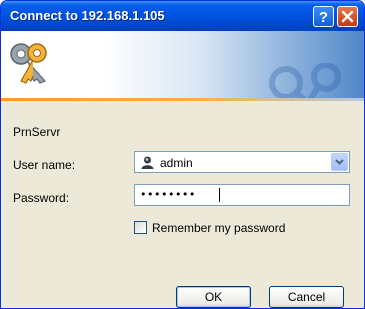 Image resolution: width=365 pixels, height=309 pixels. What do you see at coordinates (305, 80) in the screenshot?
I see `keys-watermark-icon` at bounding box center [305, 80].